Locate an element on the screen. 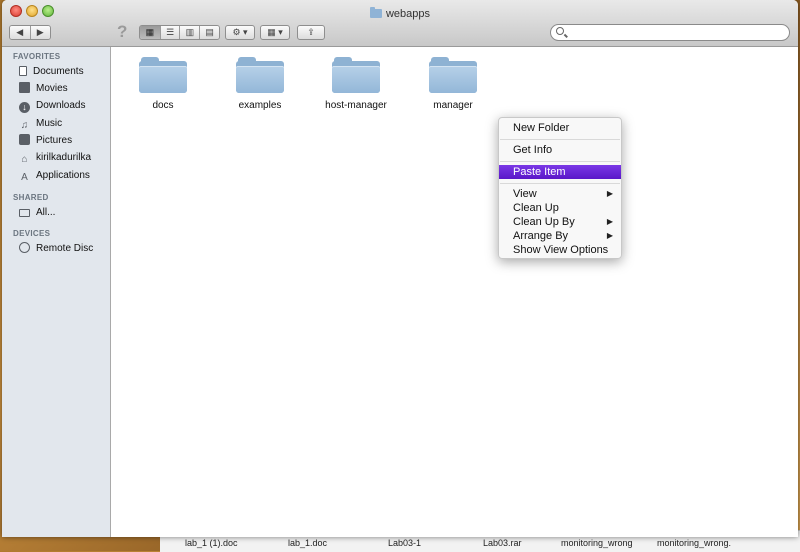  back-button: ◀ is located at coordinates (20, 32).